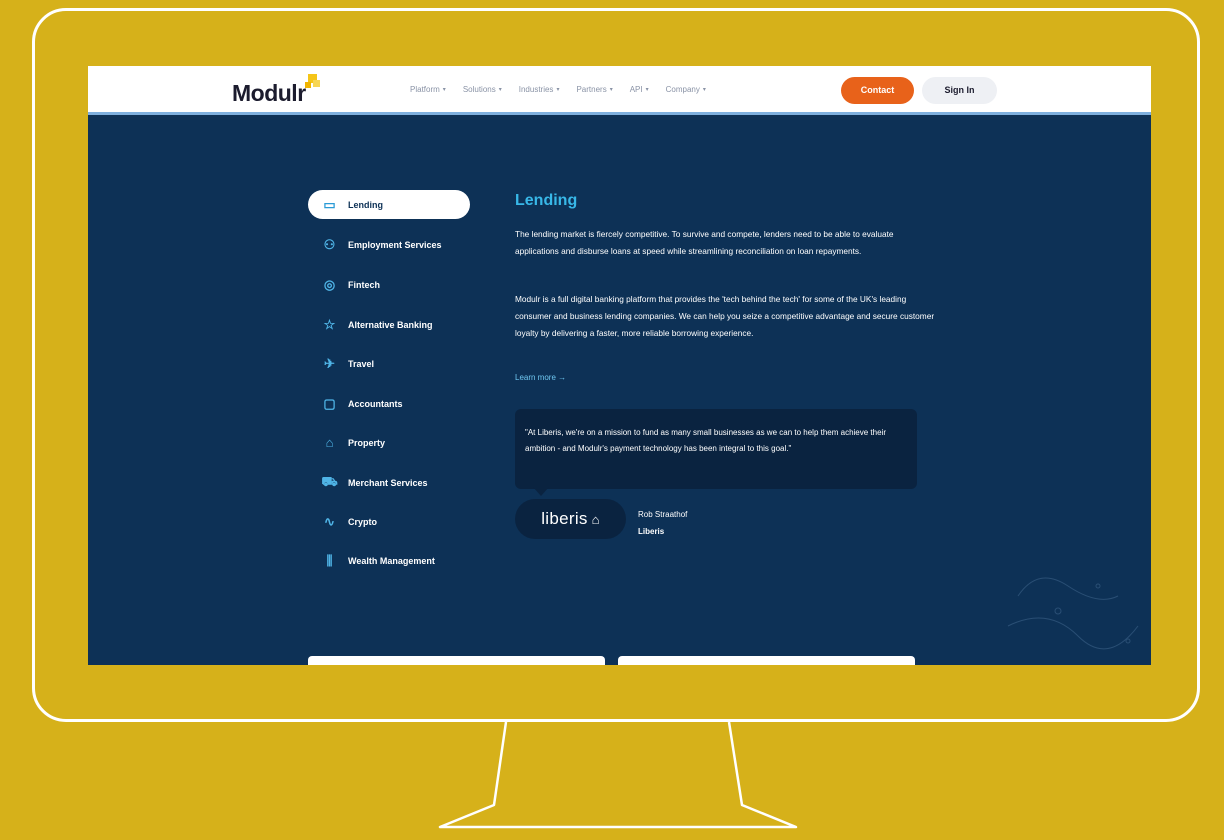 This screenshot has width=1224, height=840. What do you see at coordinates (1073, 613) in the screenshot?
I see `background-pattern` at bounding box center [1073, 613].